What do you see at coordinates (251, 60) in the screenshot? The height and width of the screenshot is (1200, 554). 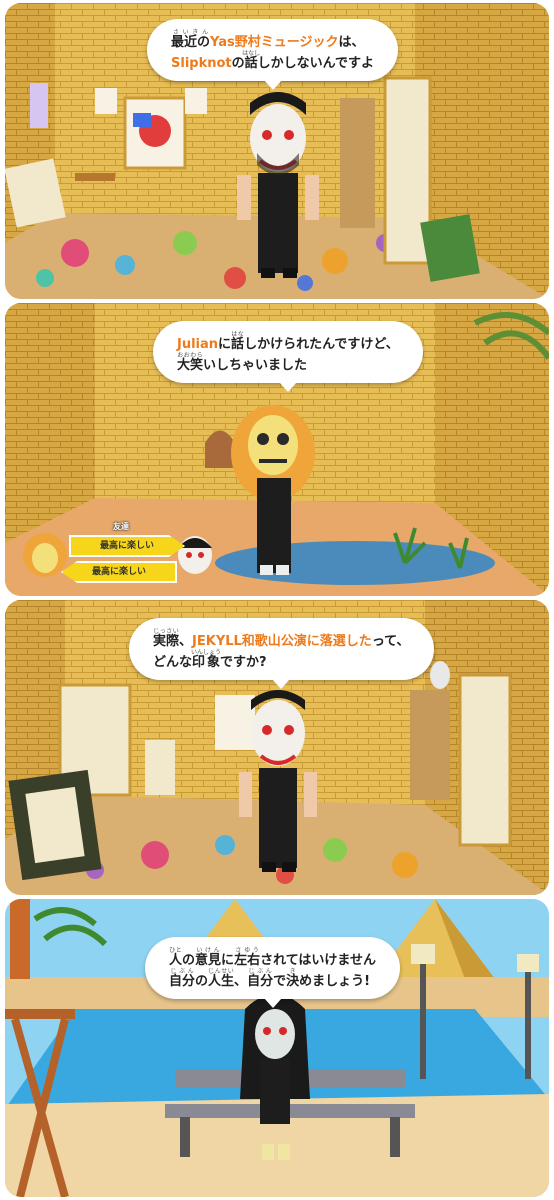 I see `furigana-word: 話はなし` at bounding box center [251, 60].